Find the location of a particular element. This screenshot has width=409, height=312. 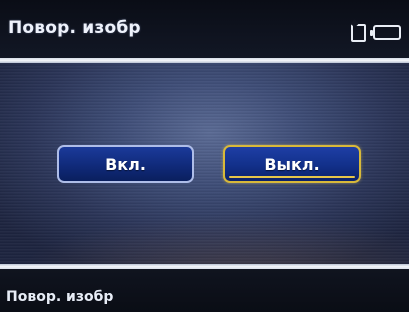

caption-text: Повор. изобр is located at coordinates (60, 297).